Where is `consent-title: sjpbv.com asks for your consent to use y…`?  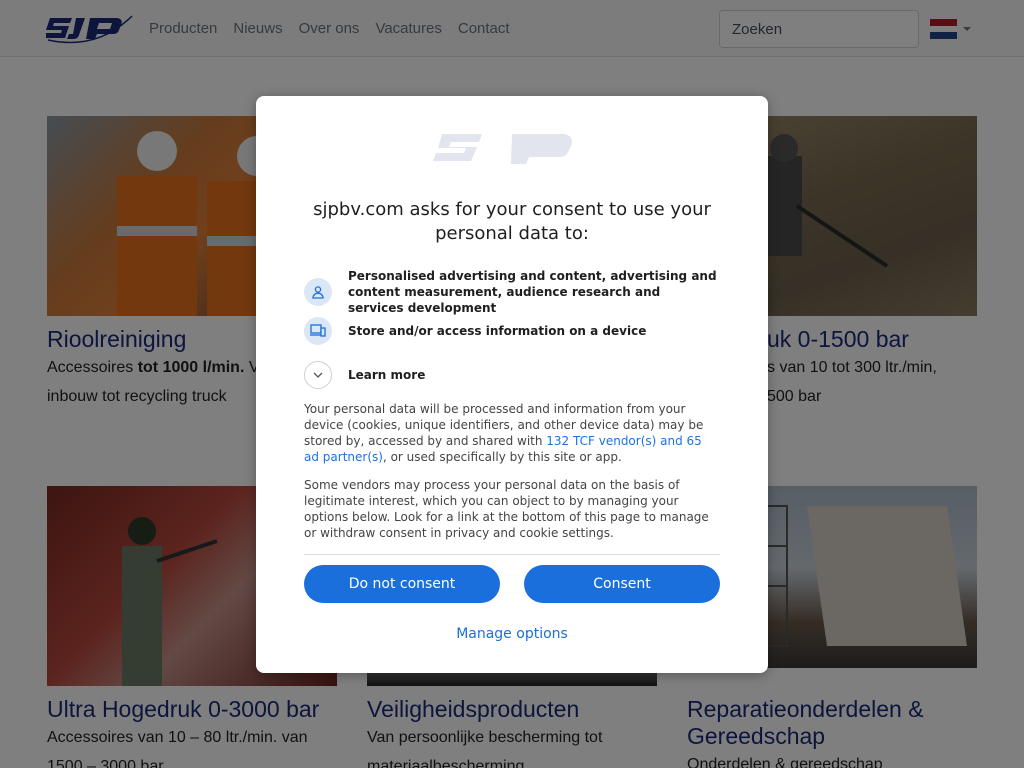 consent-title: sjpbv.com asks for your consent to use y… is located at coordinates (512, 221).